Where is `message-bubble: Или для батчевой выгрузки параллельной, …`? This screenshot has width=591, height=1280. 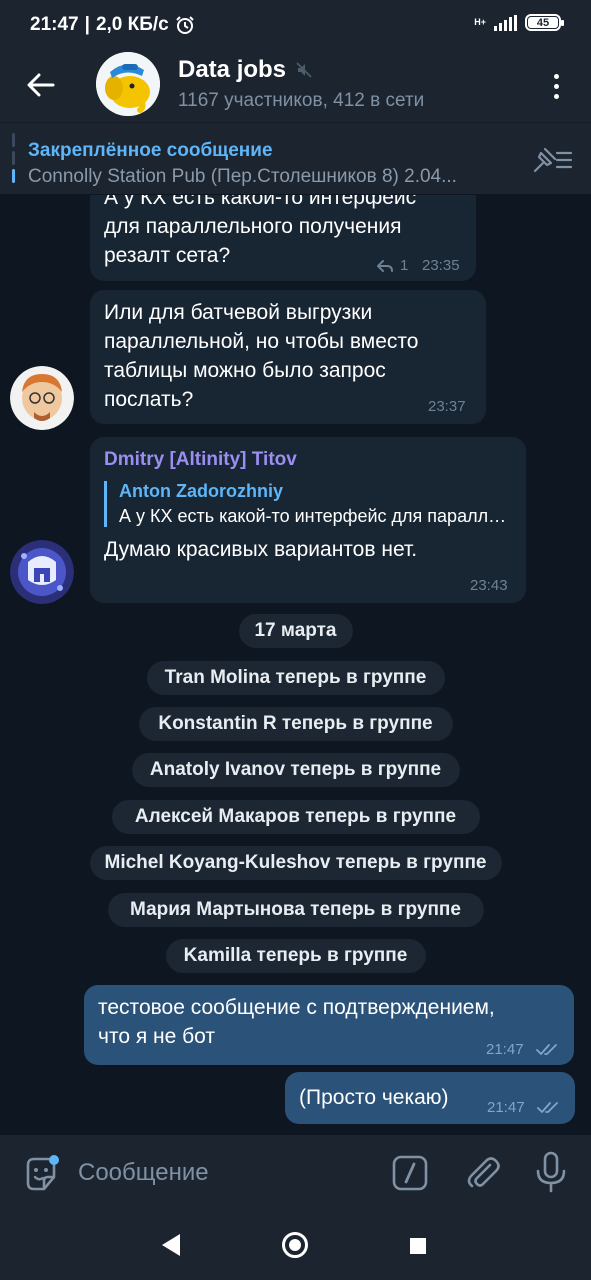 message-bubble: Или для батчевой выгрузки параллельной, … is located at coordinates (288, 357).